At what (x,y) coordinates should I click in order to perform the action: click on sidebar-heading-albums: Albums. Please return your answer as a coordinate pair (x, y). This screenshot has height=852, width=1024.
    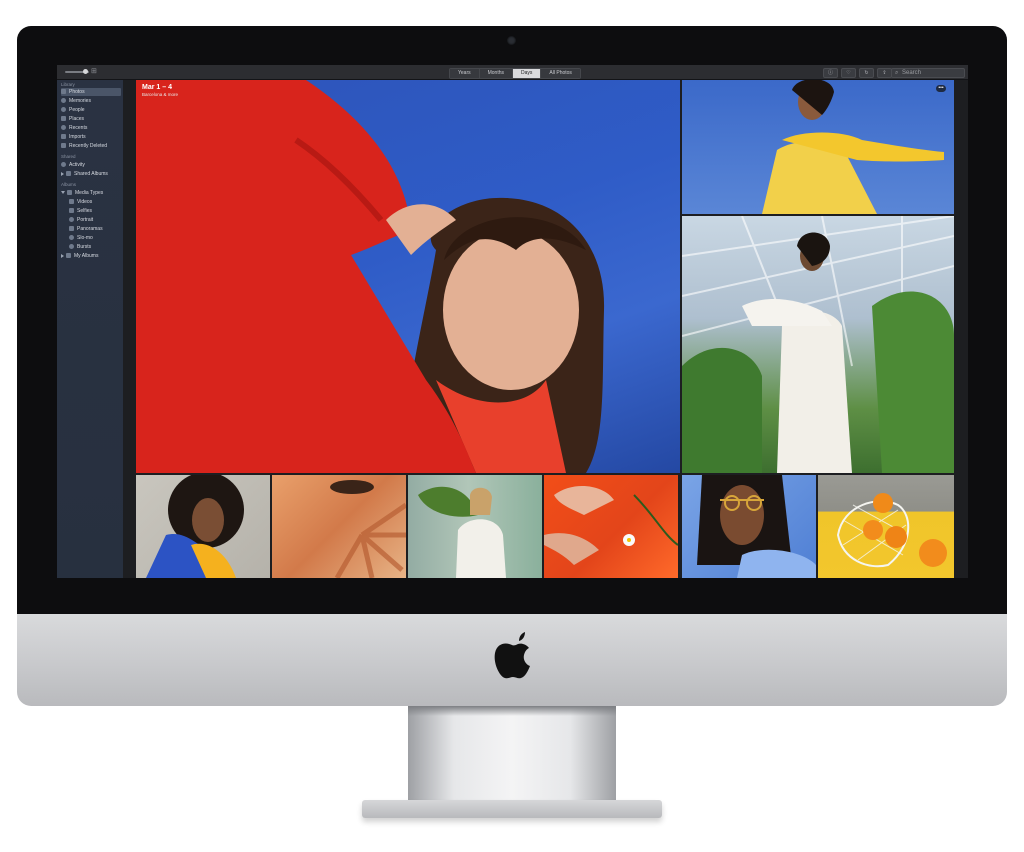
    Looking at the image, I should click on (69, 184).